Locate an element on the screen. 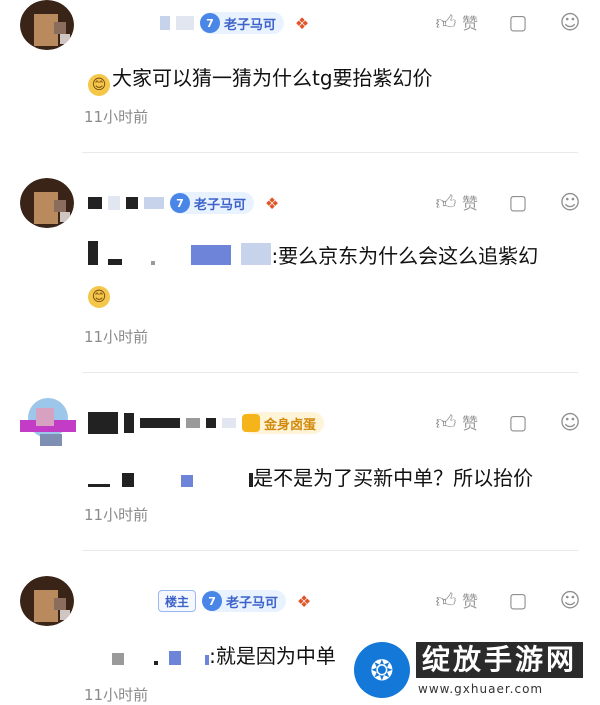 This screenshot has width=600, height=705. author-bar: 金身卤蛋 is located at coordinates (206, 423).